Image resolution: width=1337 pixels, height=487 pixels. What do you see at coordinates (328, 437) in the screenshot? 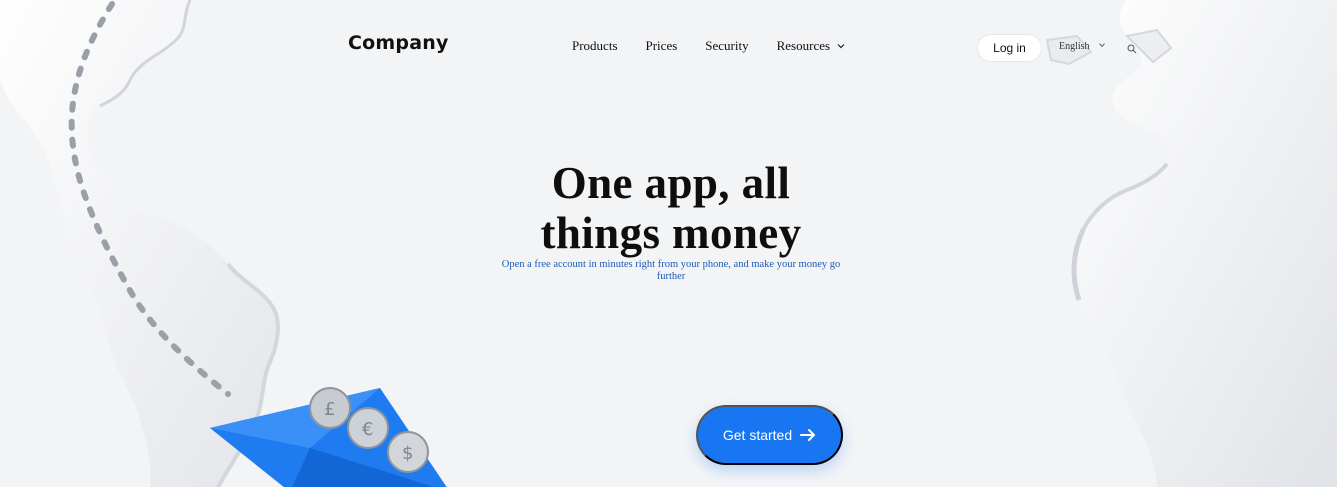
I see `paper-plane-coins-illustration: £ € $` at bounding box center [328, 437].